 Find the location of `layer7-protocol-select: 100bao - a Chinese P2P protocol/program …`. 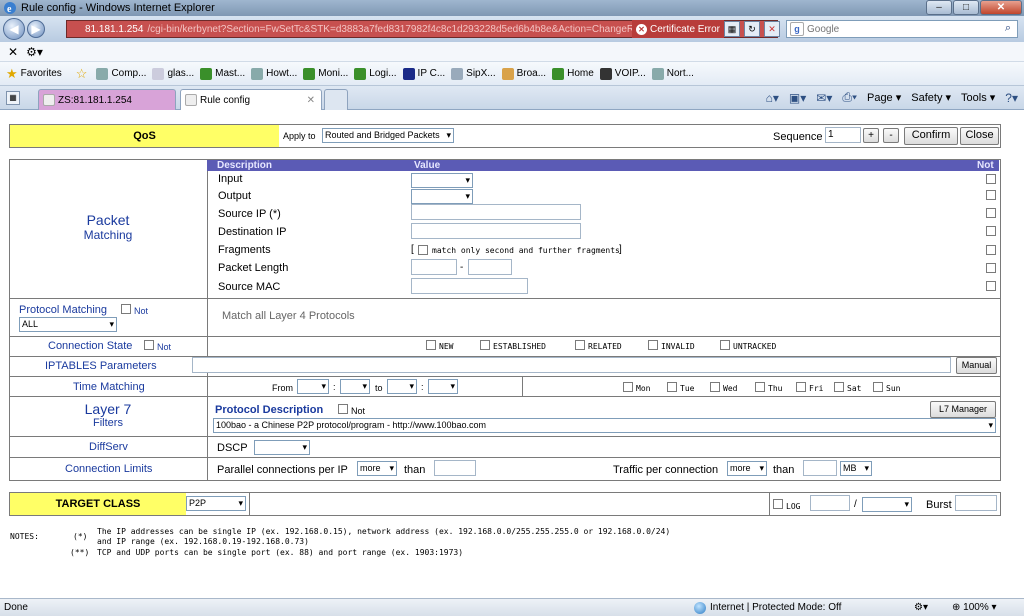

layer7-protocol-select: 100bao - a Chinese P2P protocol/program … is located at coordinates (604, 425).